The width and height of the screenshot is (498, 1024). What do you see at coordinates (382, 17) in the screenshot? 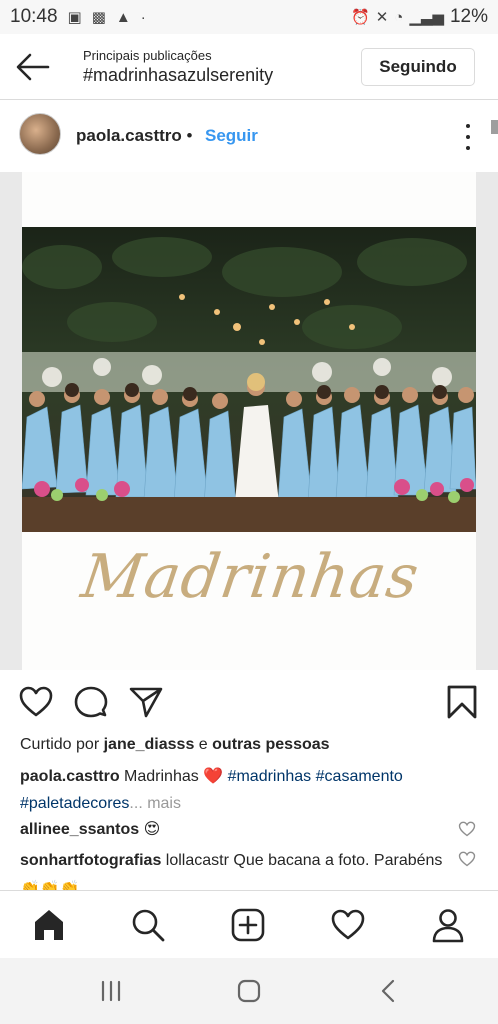
I see `mute-icon: ✕` at bounding box center [382, 17].